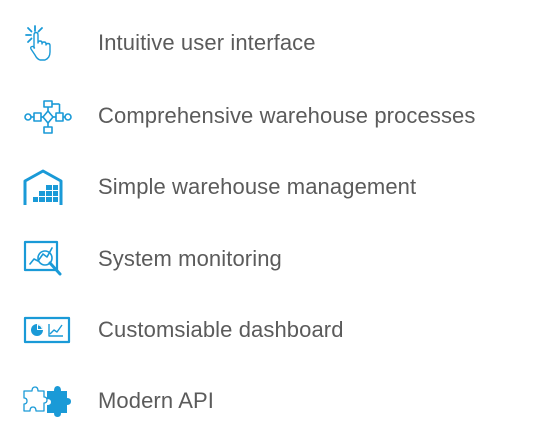 The height and width of the screenshot is (425, 557). I want to click on feature-label: Comprehensive warehouse processes, so click(287, 115).